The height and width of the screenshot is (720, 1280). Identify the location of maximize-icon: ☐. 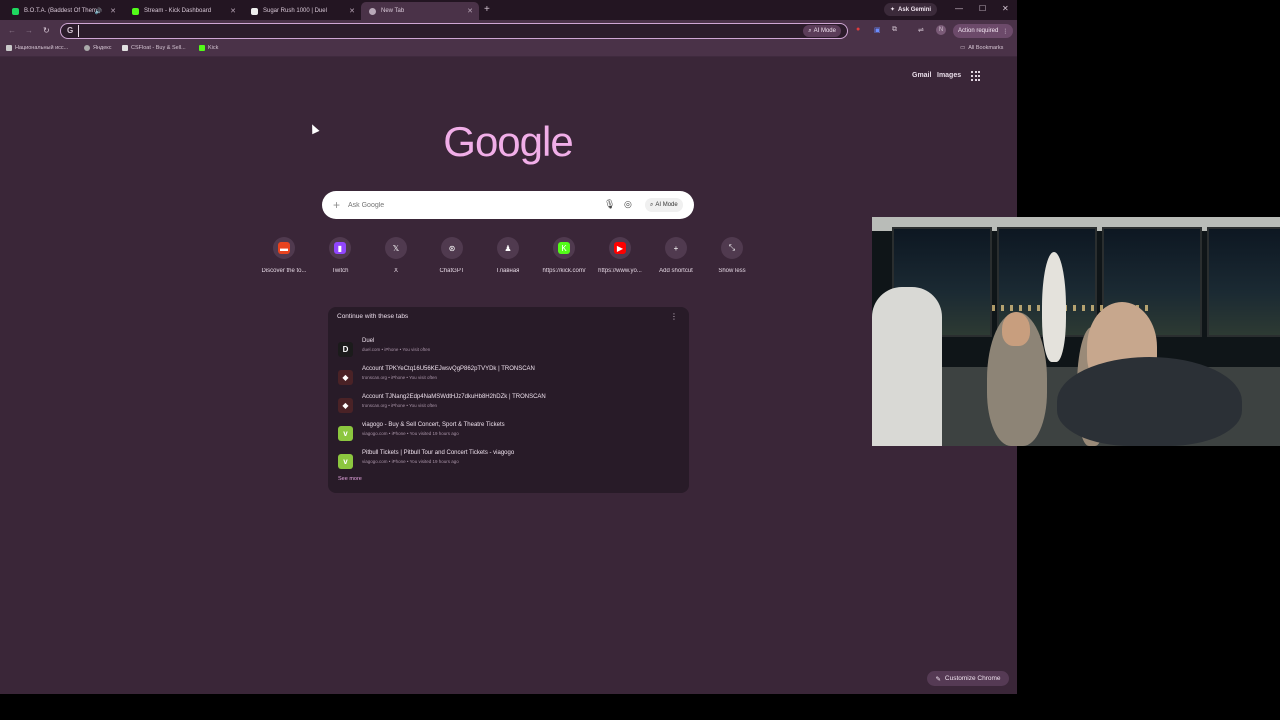
(982, 8).